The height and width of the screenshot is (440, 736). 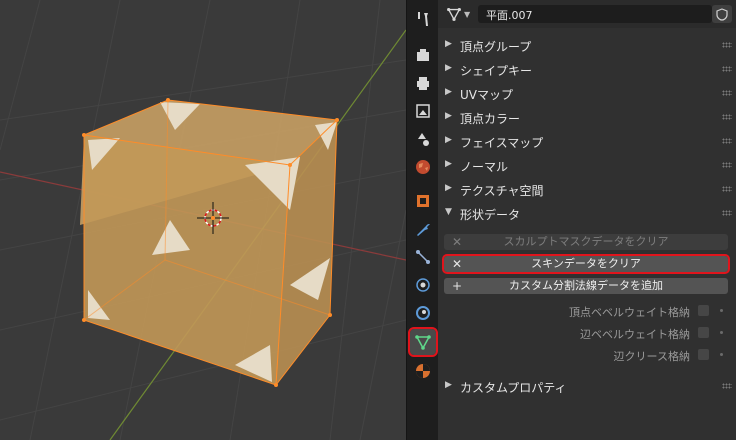 I want to click on store-vertex-bevel-row: 頂点ベベルウェイト格納, so click(x=587, y=311).